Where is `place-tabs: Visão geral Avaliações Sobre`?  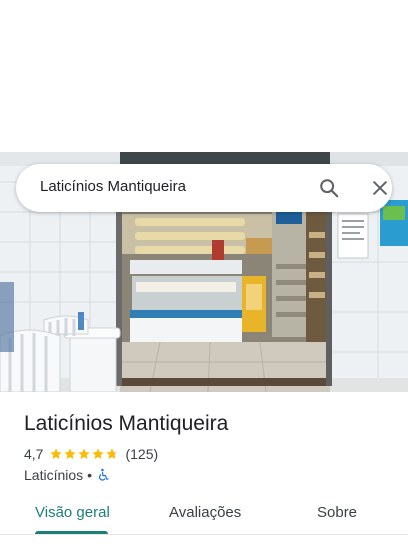 place-tabs: Visão geral Avaliações Sobre is located at coordinates (204, 520).